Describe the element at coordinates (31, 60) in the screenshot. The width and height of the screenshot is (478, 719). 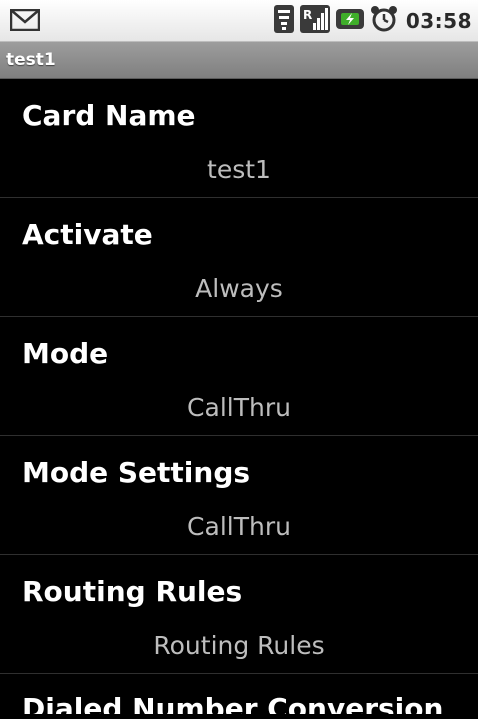
I see `page-title: test1` at that location.